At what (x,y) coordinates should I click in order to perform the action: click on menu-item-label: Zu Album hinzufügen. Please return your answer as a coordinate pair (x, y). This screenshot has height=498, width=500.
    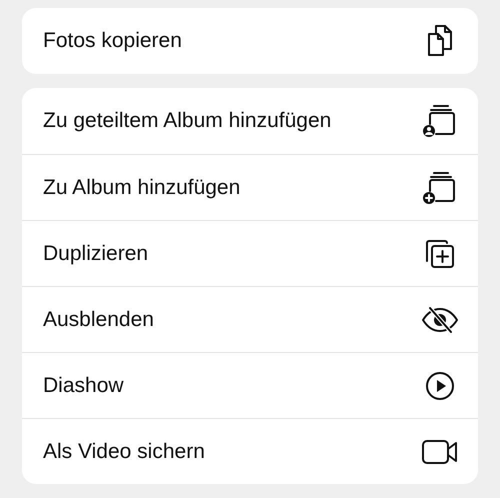
    Looking at the image, I should click on (141, 187).